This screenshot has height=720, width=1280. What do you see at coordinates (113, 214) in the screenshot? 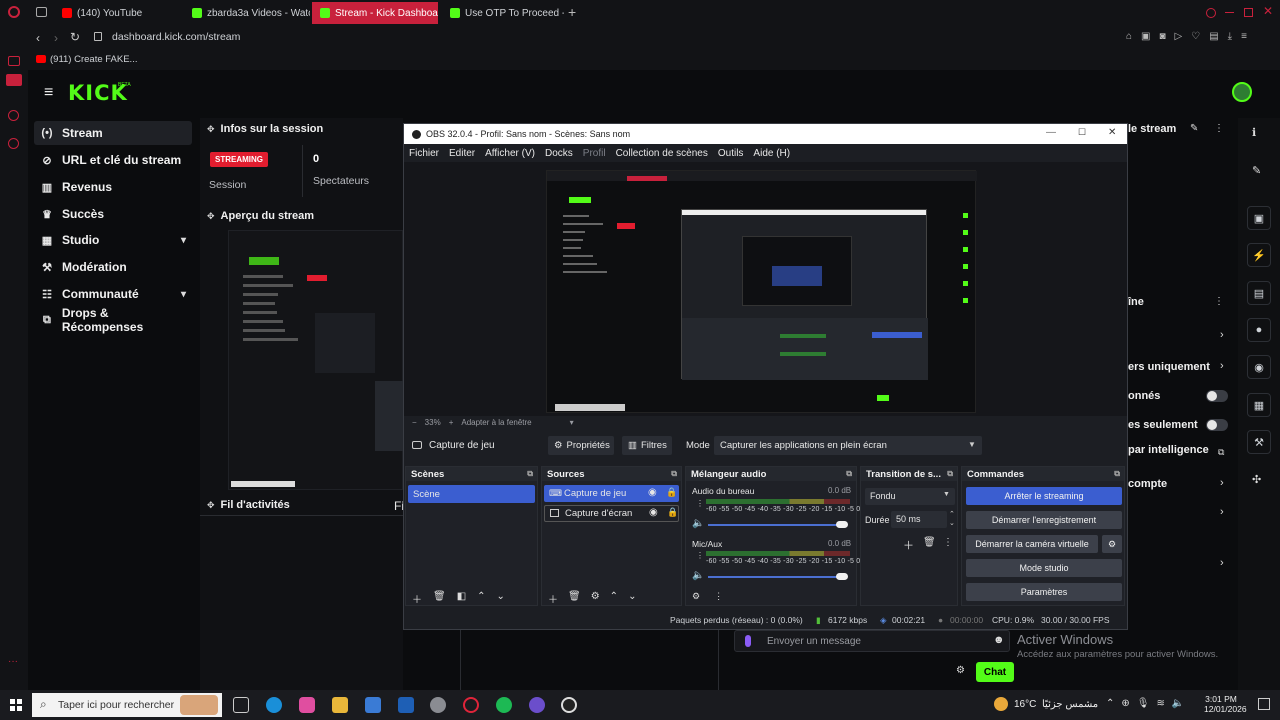
I see `sidebar-item-achievements: ♛ Succès` at bounding box center [113, 214].